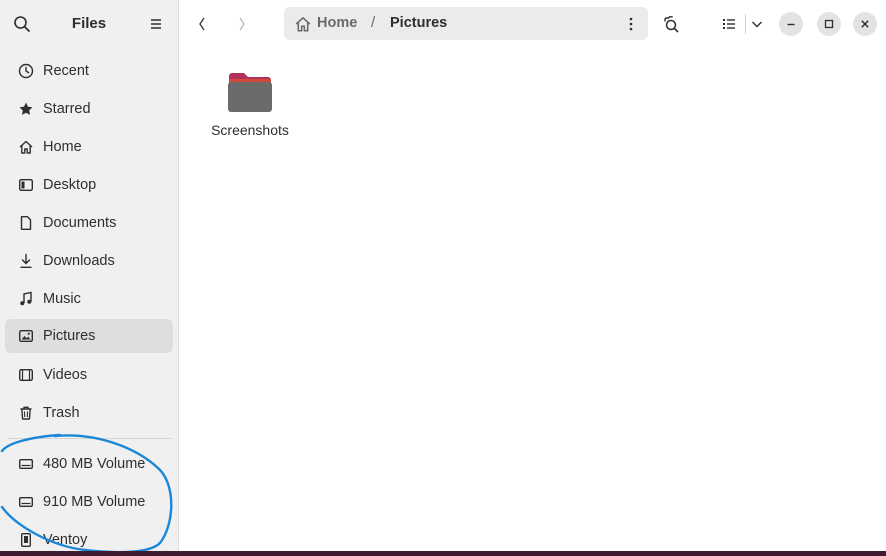  I want to click on sidebar-item-pictures: Pictures, so click(89, 336).